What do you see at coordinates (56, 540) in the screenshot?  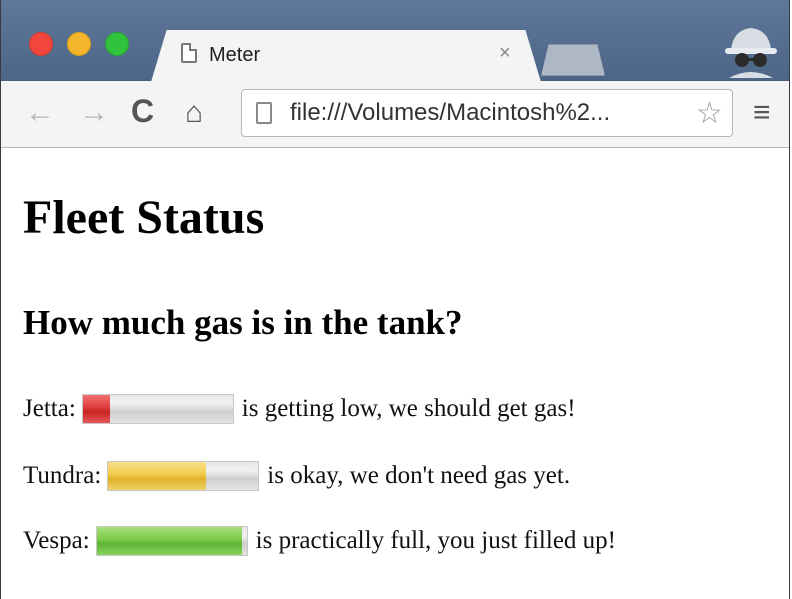 I see `vehicle-name: Vespa:` at bounding box center [56, 540].